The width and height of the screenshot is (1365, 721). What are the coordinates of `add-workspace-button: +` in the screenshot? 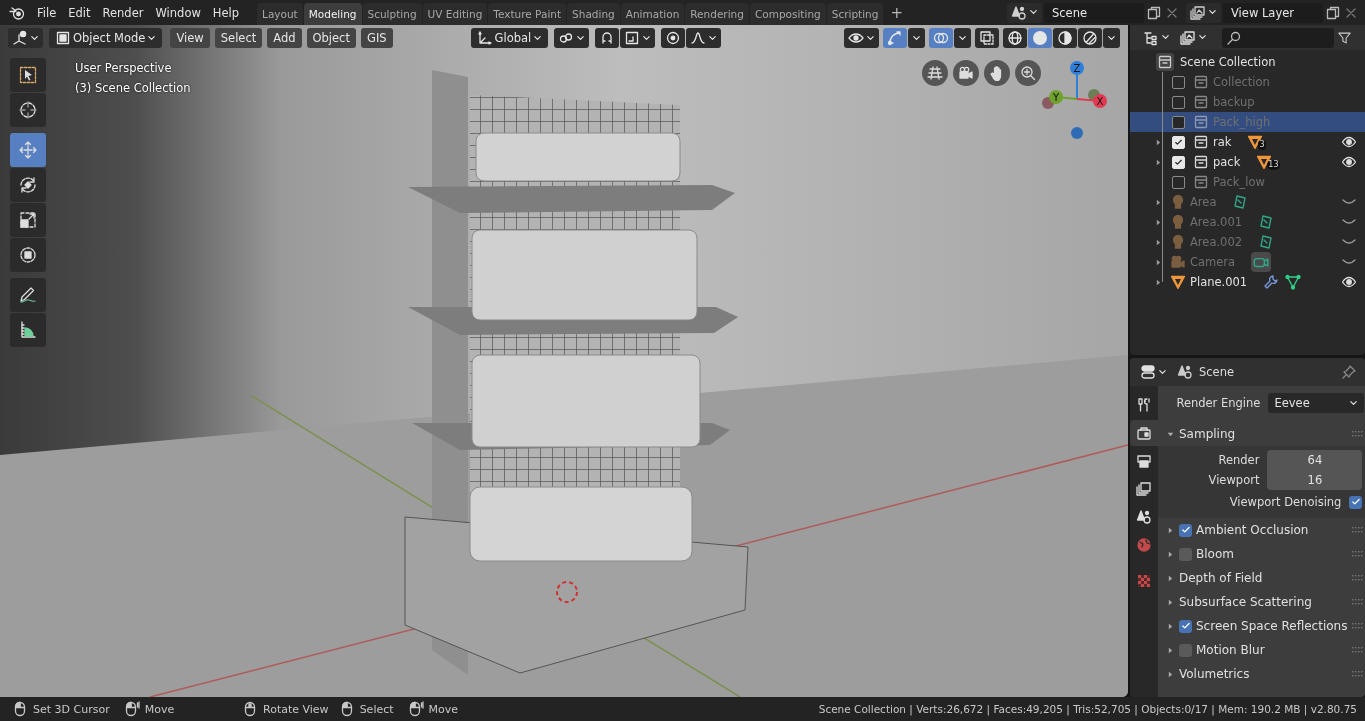 It's located at (896, 13).